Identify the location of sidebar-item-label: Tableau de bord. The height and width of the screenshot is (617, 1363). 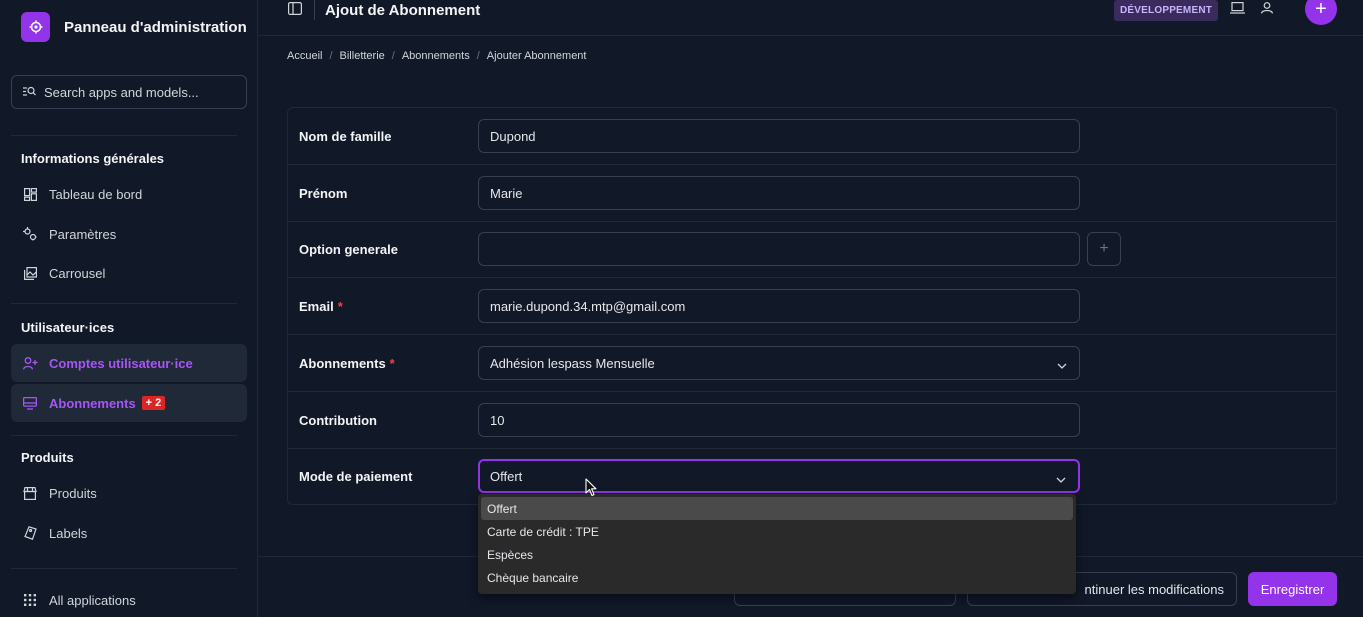
(96, 194).